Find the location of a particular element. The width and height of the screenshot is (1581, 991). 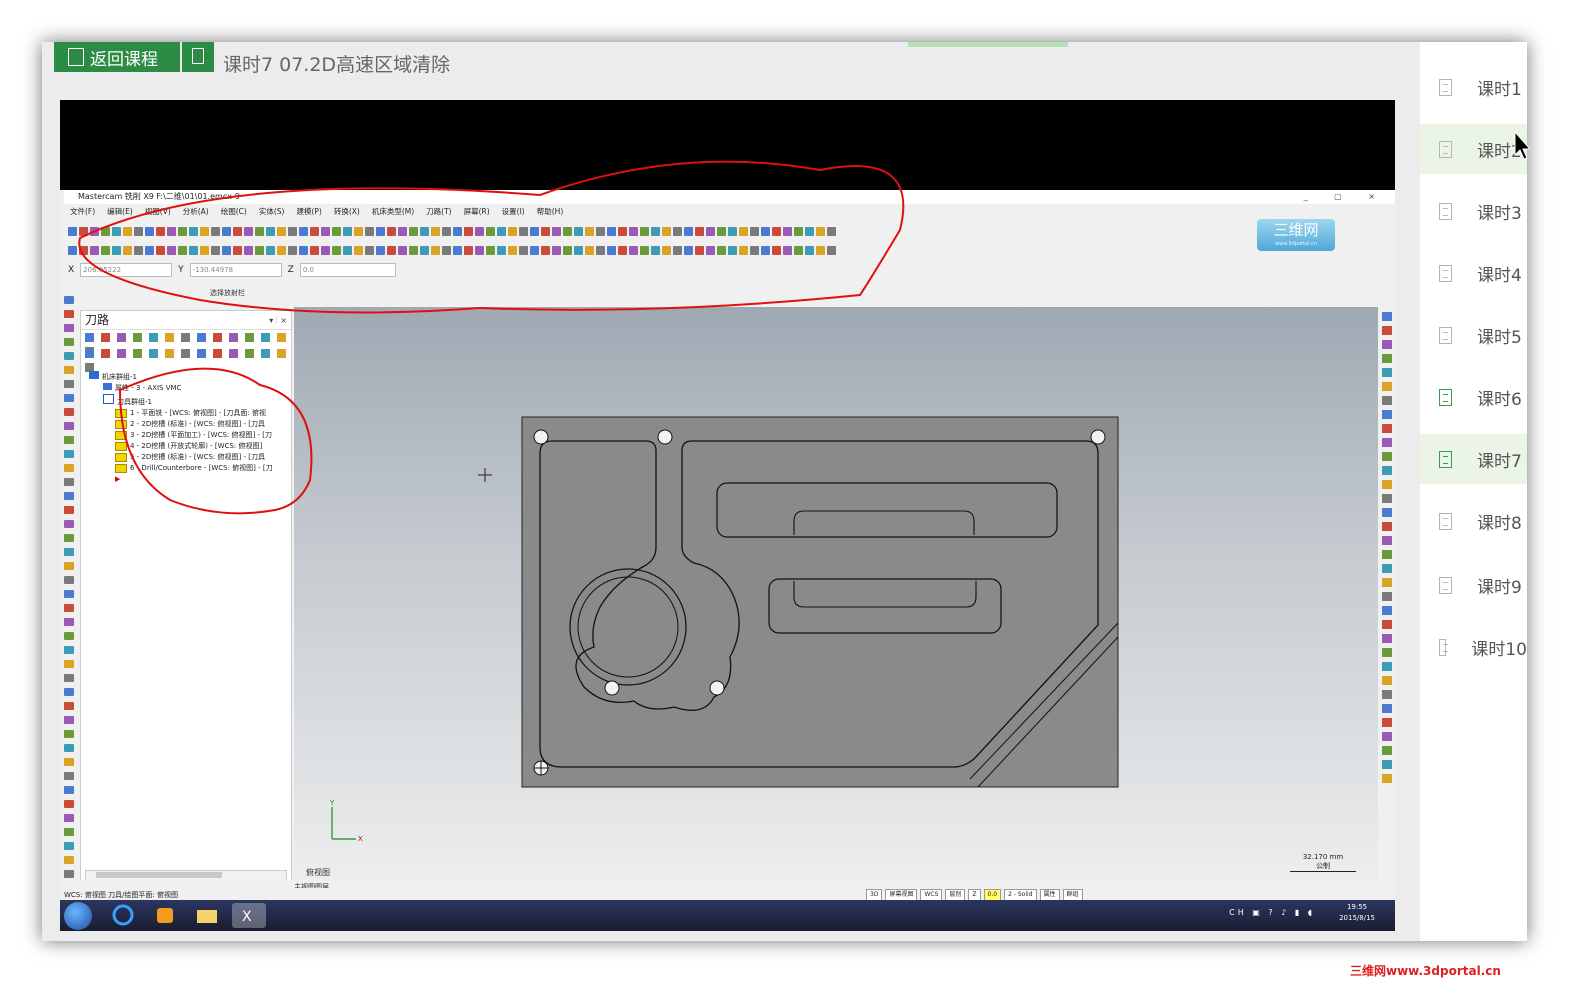

scroll-thumb is located at coordinates (159, 875).